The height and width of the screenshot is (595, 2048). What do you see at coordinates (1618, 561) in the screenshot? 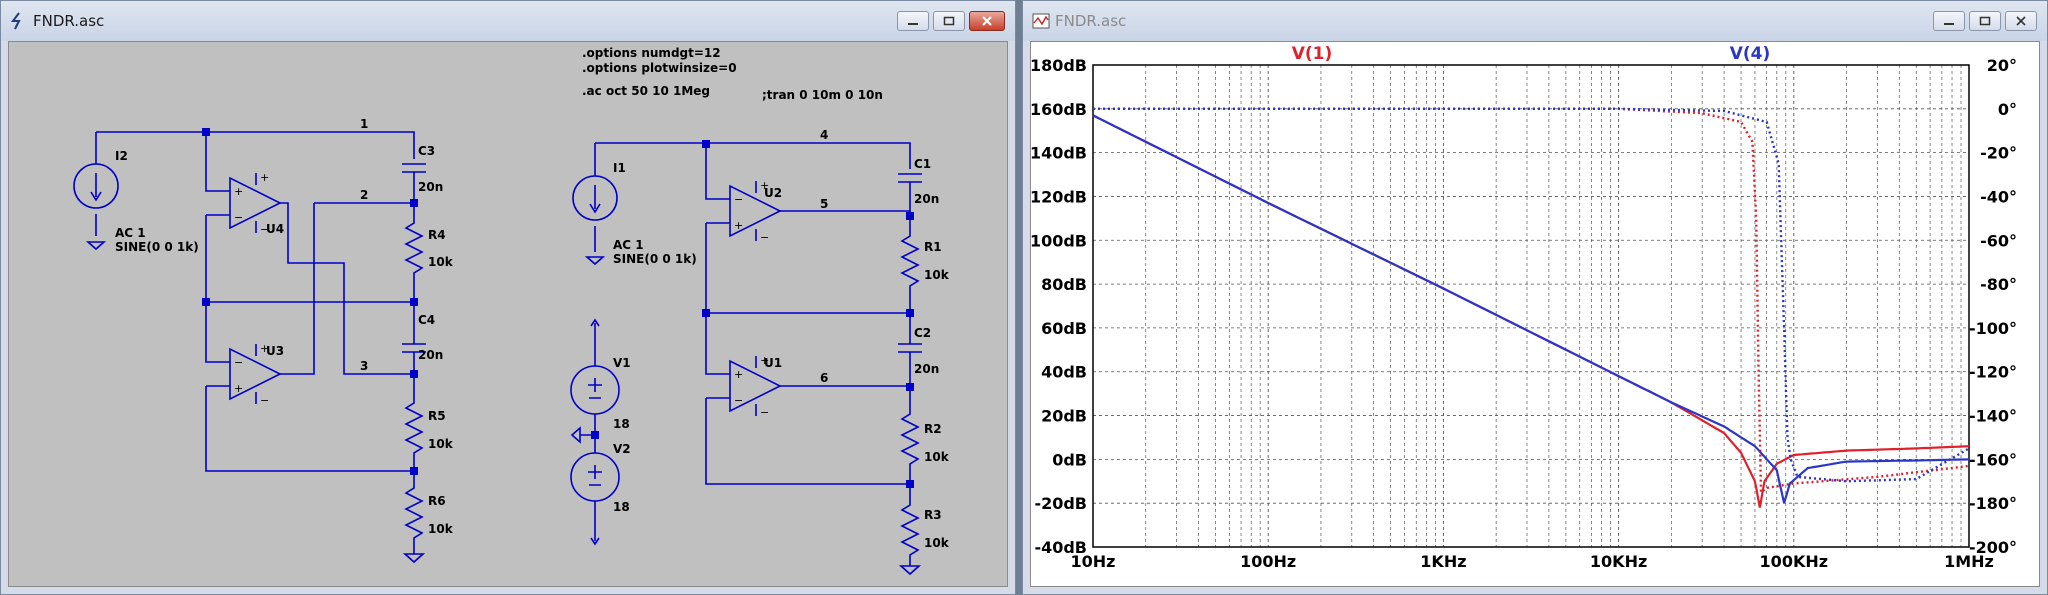
I see `x-tick-label: 10KHz` at bounding box center [1618, 561].